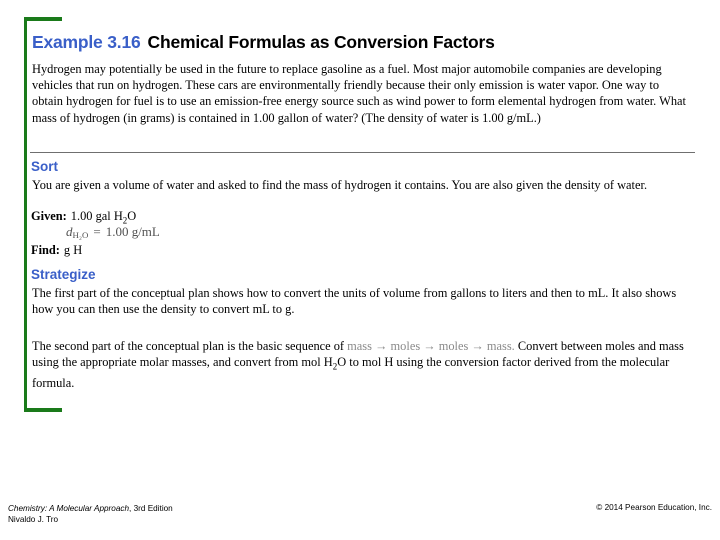 Image resolution: width=720 pixels, height=540 pixels. What do you see at coordinates (25, 214) in the screenshot?
I see `frame-left-line` at bounding box center [25, 214].